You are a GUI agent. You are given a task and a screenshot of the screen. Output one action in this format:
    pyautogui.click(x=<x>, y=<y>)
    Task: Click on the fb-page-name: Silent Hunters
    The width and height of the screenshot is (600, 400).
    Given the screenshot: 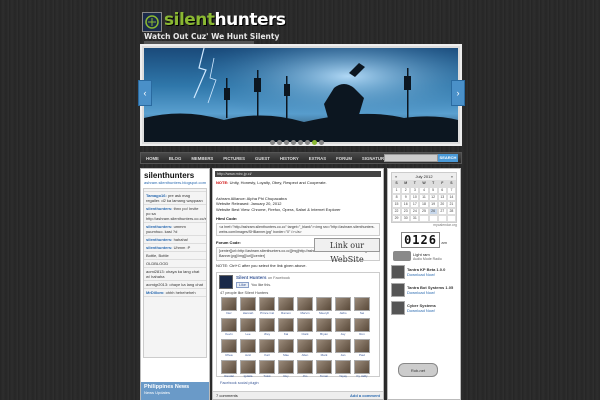 What is the action you would take?
    pyautogui.click(x=251, y=277)
    